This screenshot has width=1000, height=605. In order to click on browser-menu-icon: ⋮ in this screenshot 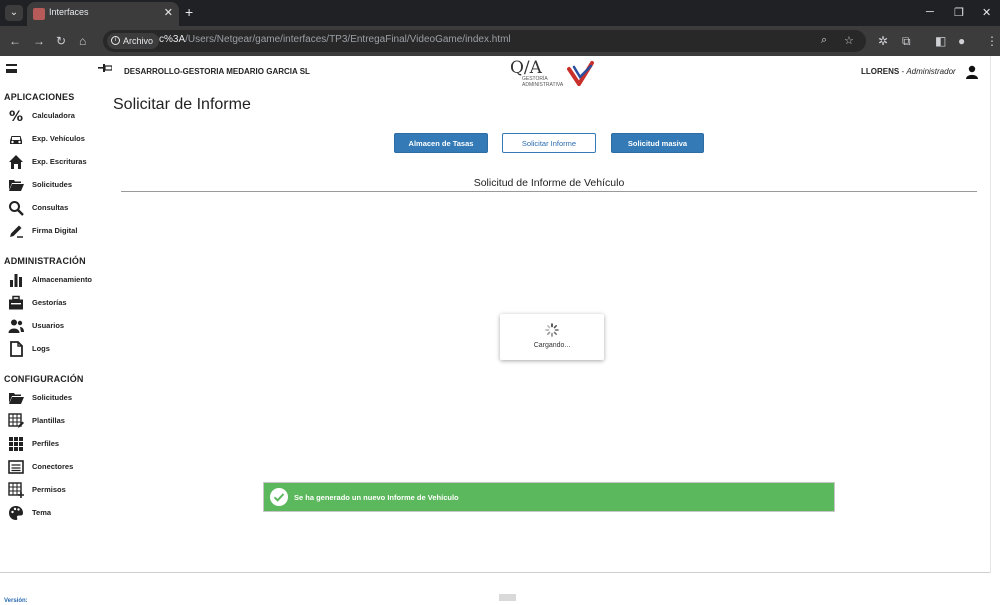, I will do `click(992, 41)`.